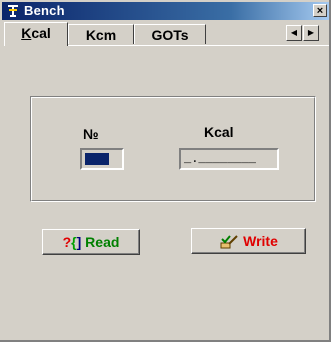  What do you see at coordinates (26, 33) in the screenshot?
I see `tab-kcal-accel: K` at bounding box center [26, 33].